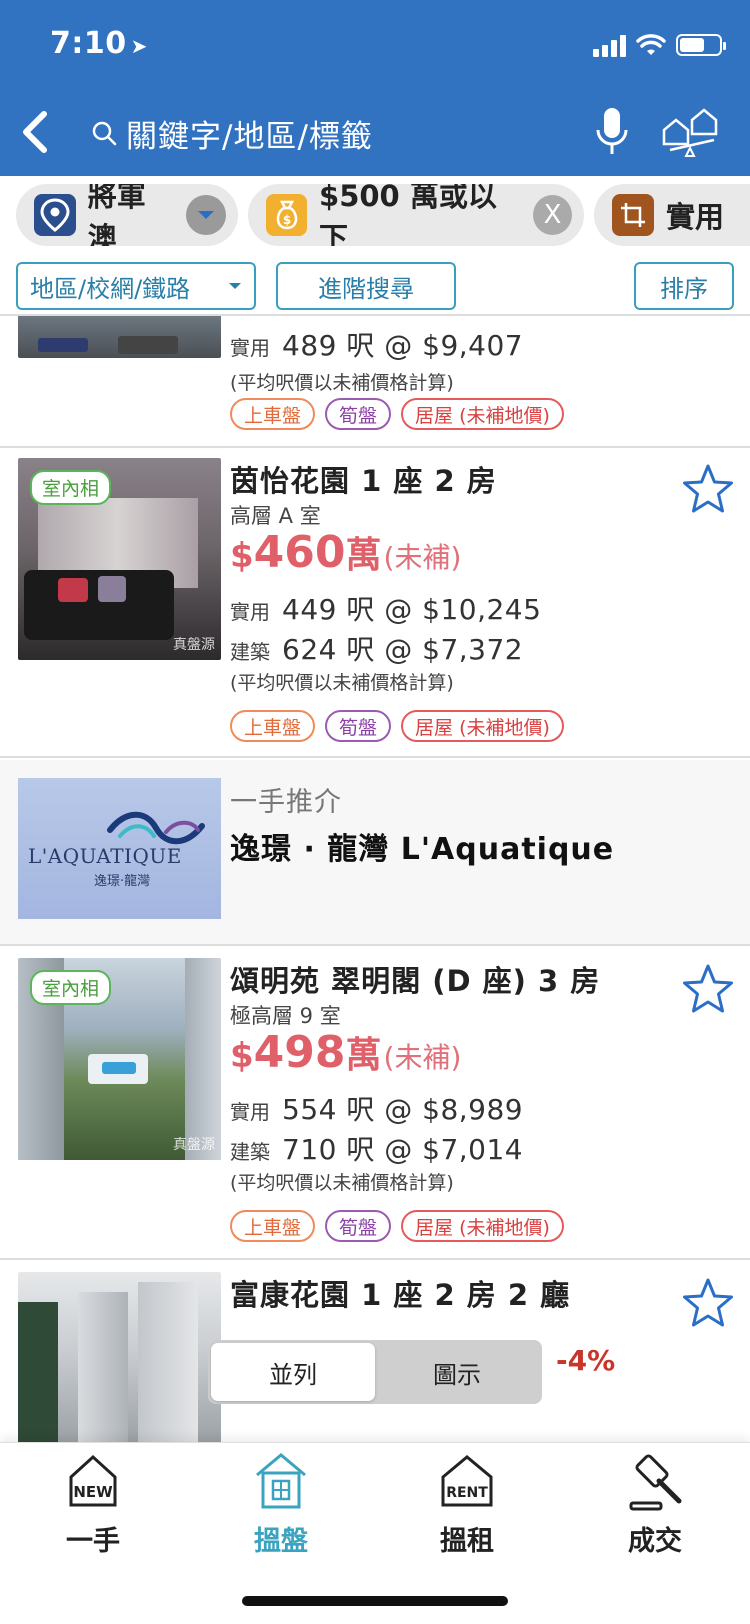 The height and width of the screenshot is (1624, 750). What do you see at coordinates (55, 215) in the screenshot?
I see `location-pin-icon` at bounding box center [55, 215].